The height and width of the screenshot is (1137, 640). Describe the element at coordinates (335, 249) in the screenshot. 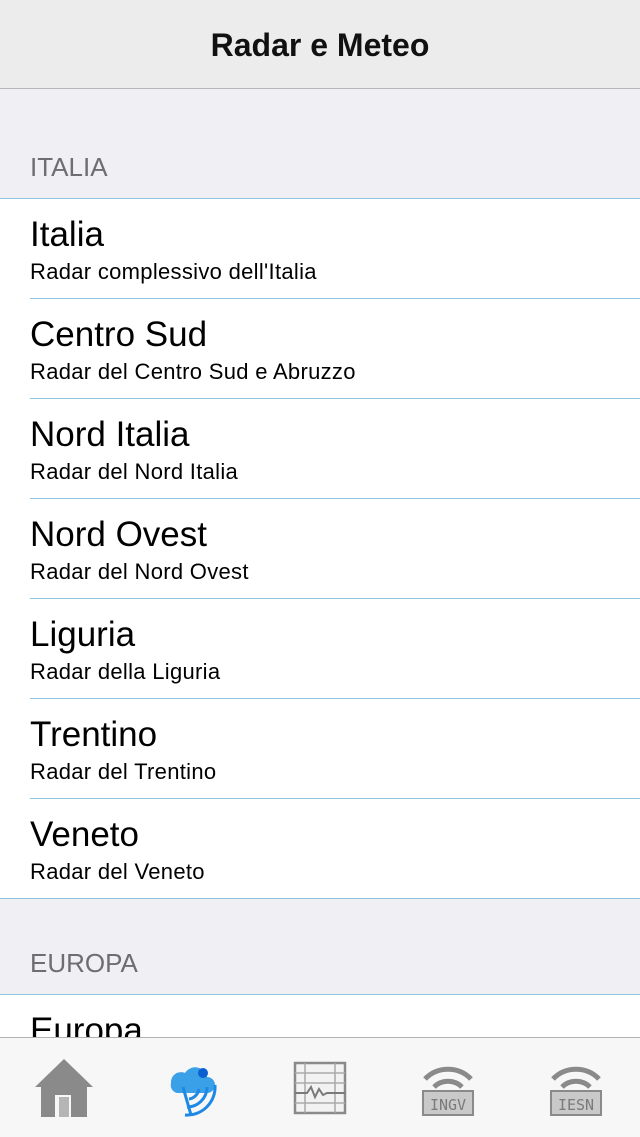

I see `list-item-italia: Italia Radar complessivo dell'Italia` at that location.